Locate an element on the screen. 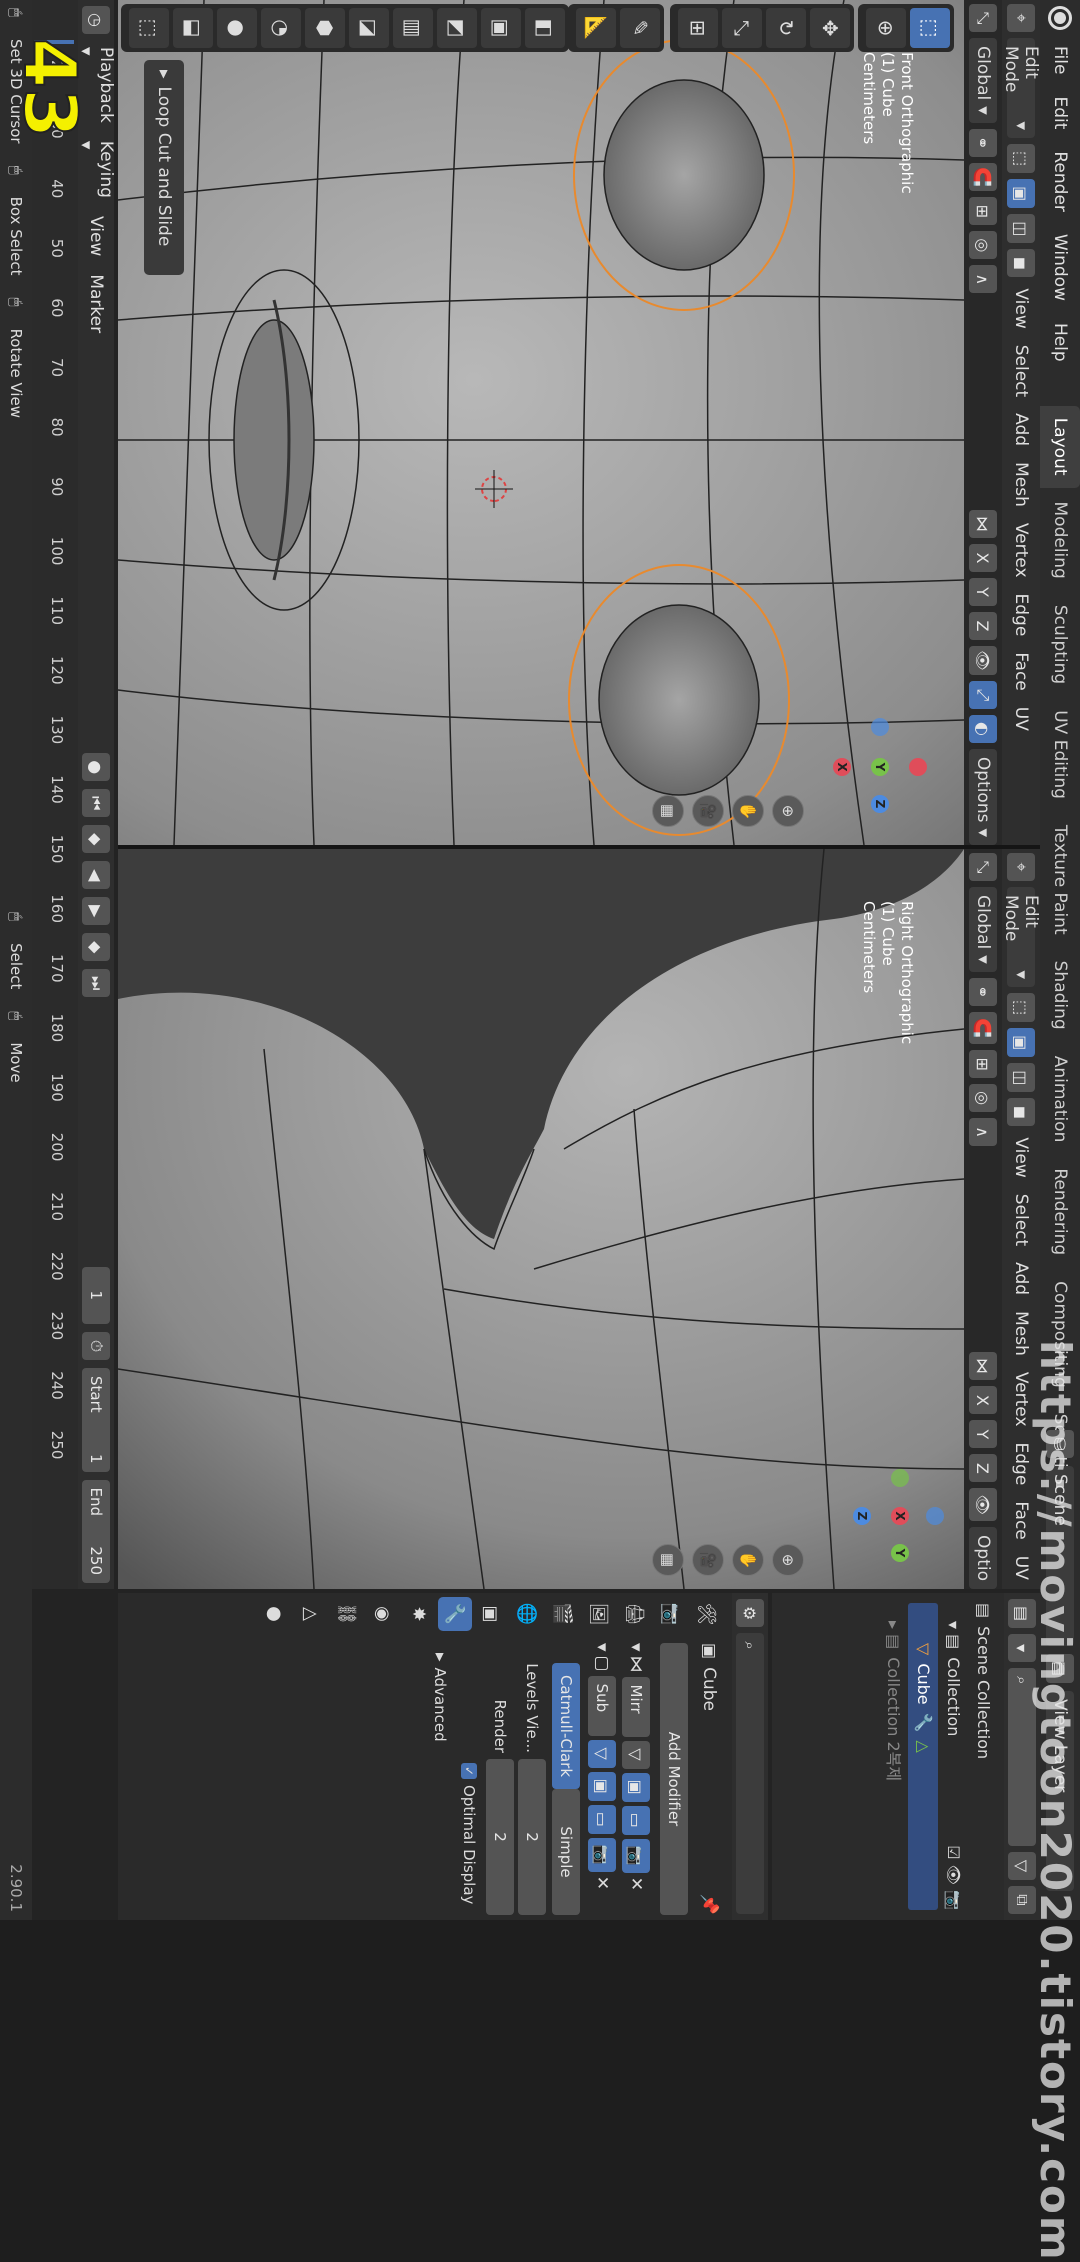 The width and height of the screenshot is (1080, 2262). editor-type-icon: ⌖ is located at coordinates (1021, 18).